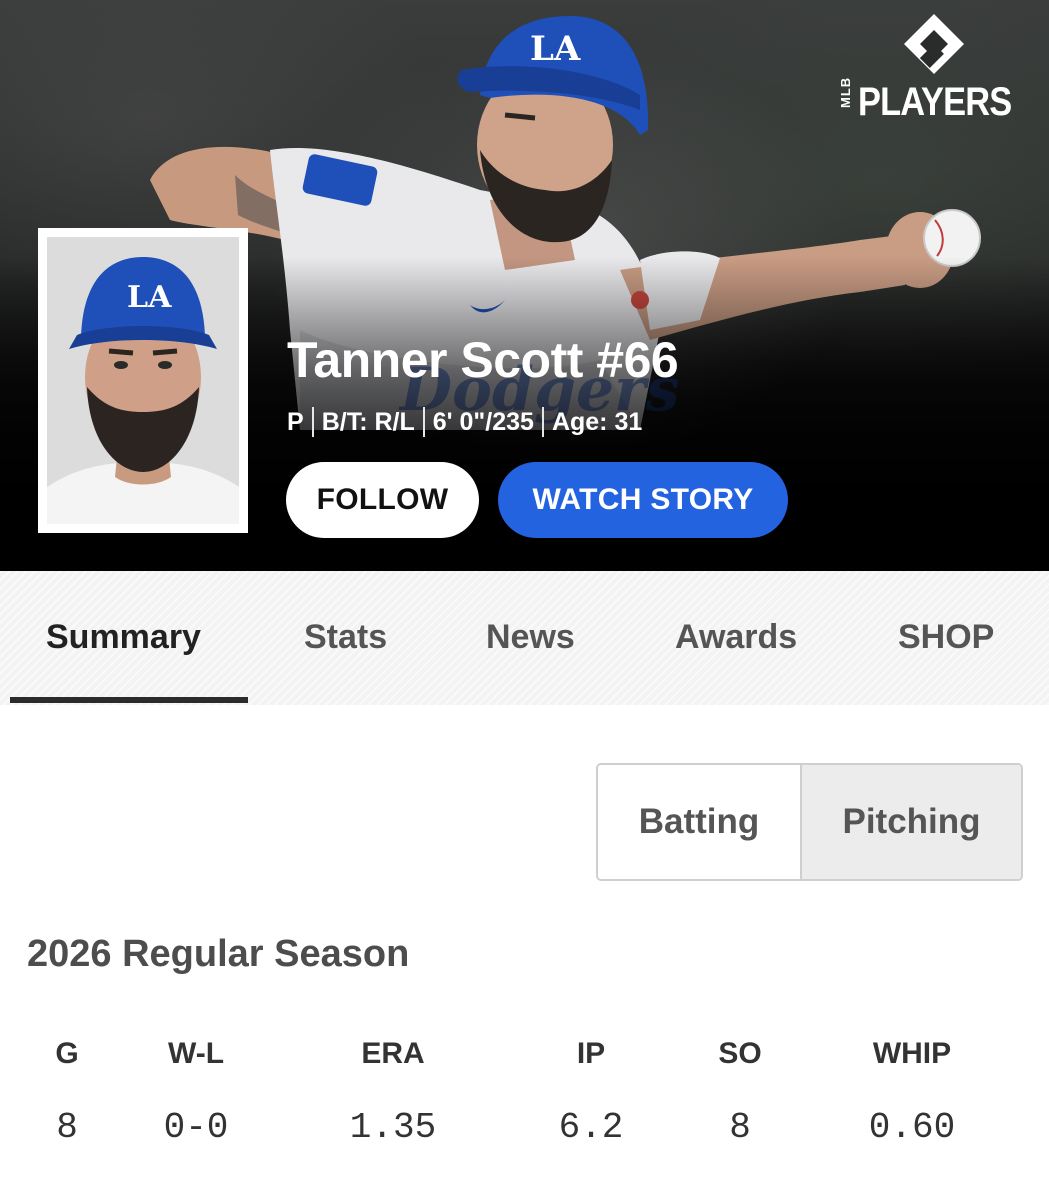  What do you see at coordinates (196, 1053) in the screenshot?
I see `stat-header-wl: W-L` at bounding box center [196, 1053].